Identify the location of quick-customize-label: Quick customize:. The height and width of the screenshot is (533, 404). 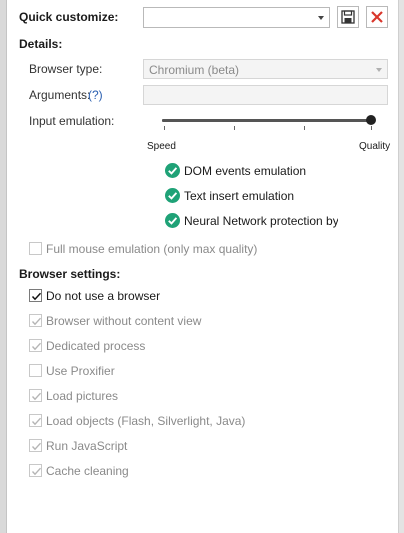
(69, 17).